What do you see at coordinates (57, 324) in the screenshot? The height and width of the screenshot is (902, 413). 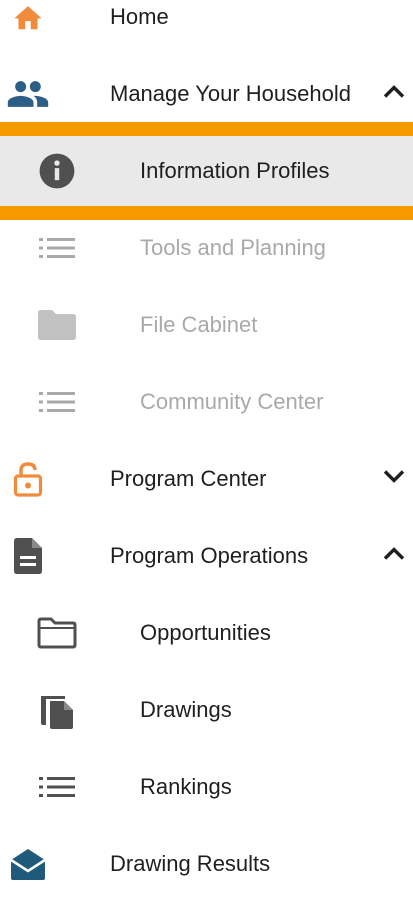 I see `folder-icon` at bounding box center [57, 324].